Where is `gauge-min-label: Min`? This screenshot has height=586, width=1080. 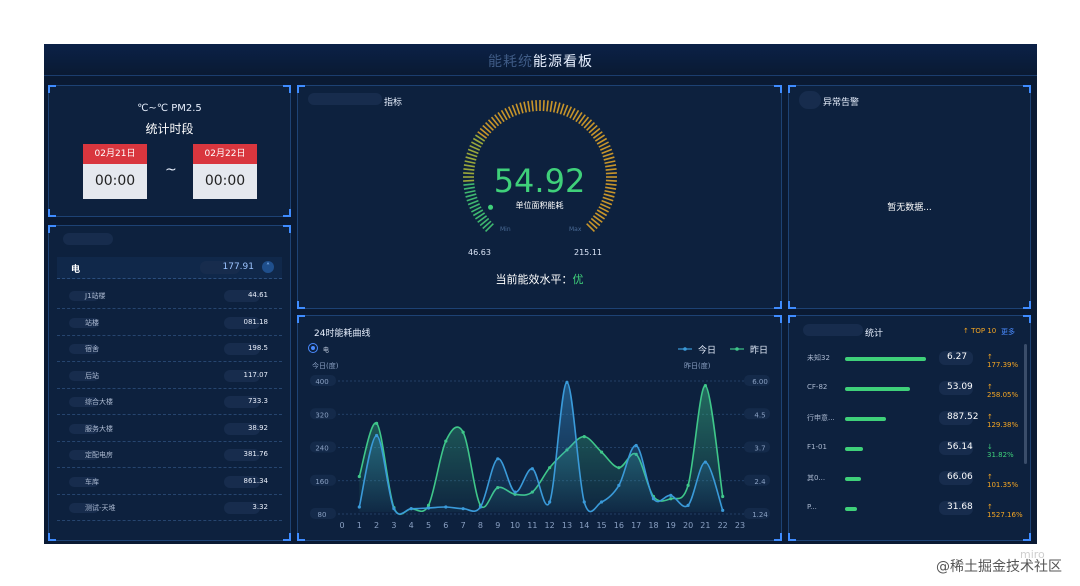
gauge-min-label: Min is located at coordinates (505, 229).